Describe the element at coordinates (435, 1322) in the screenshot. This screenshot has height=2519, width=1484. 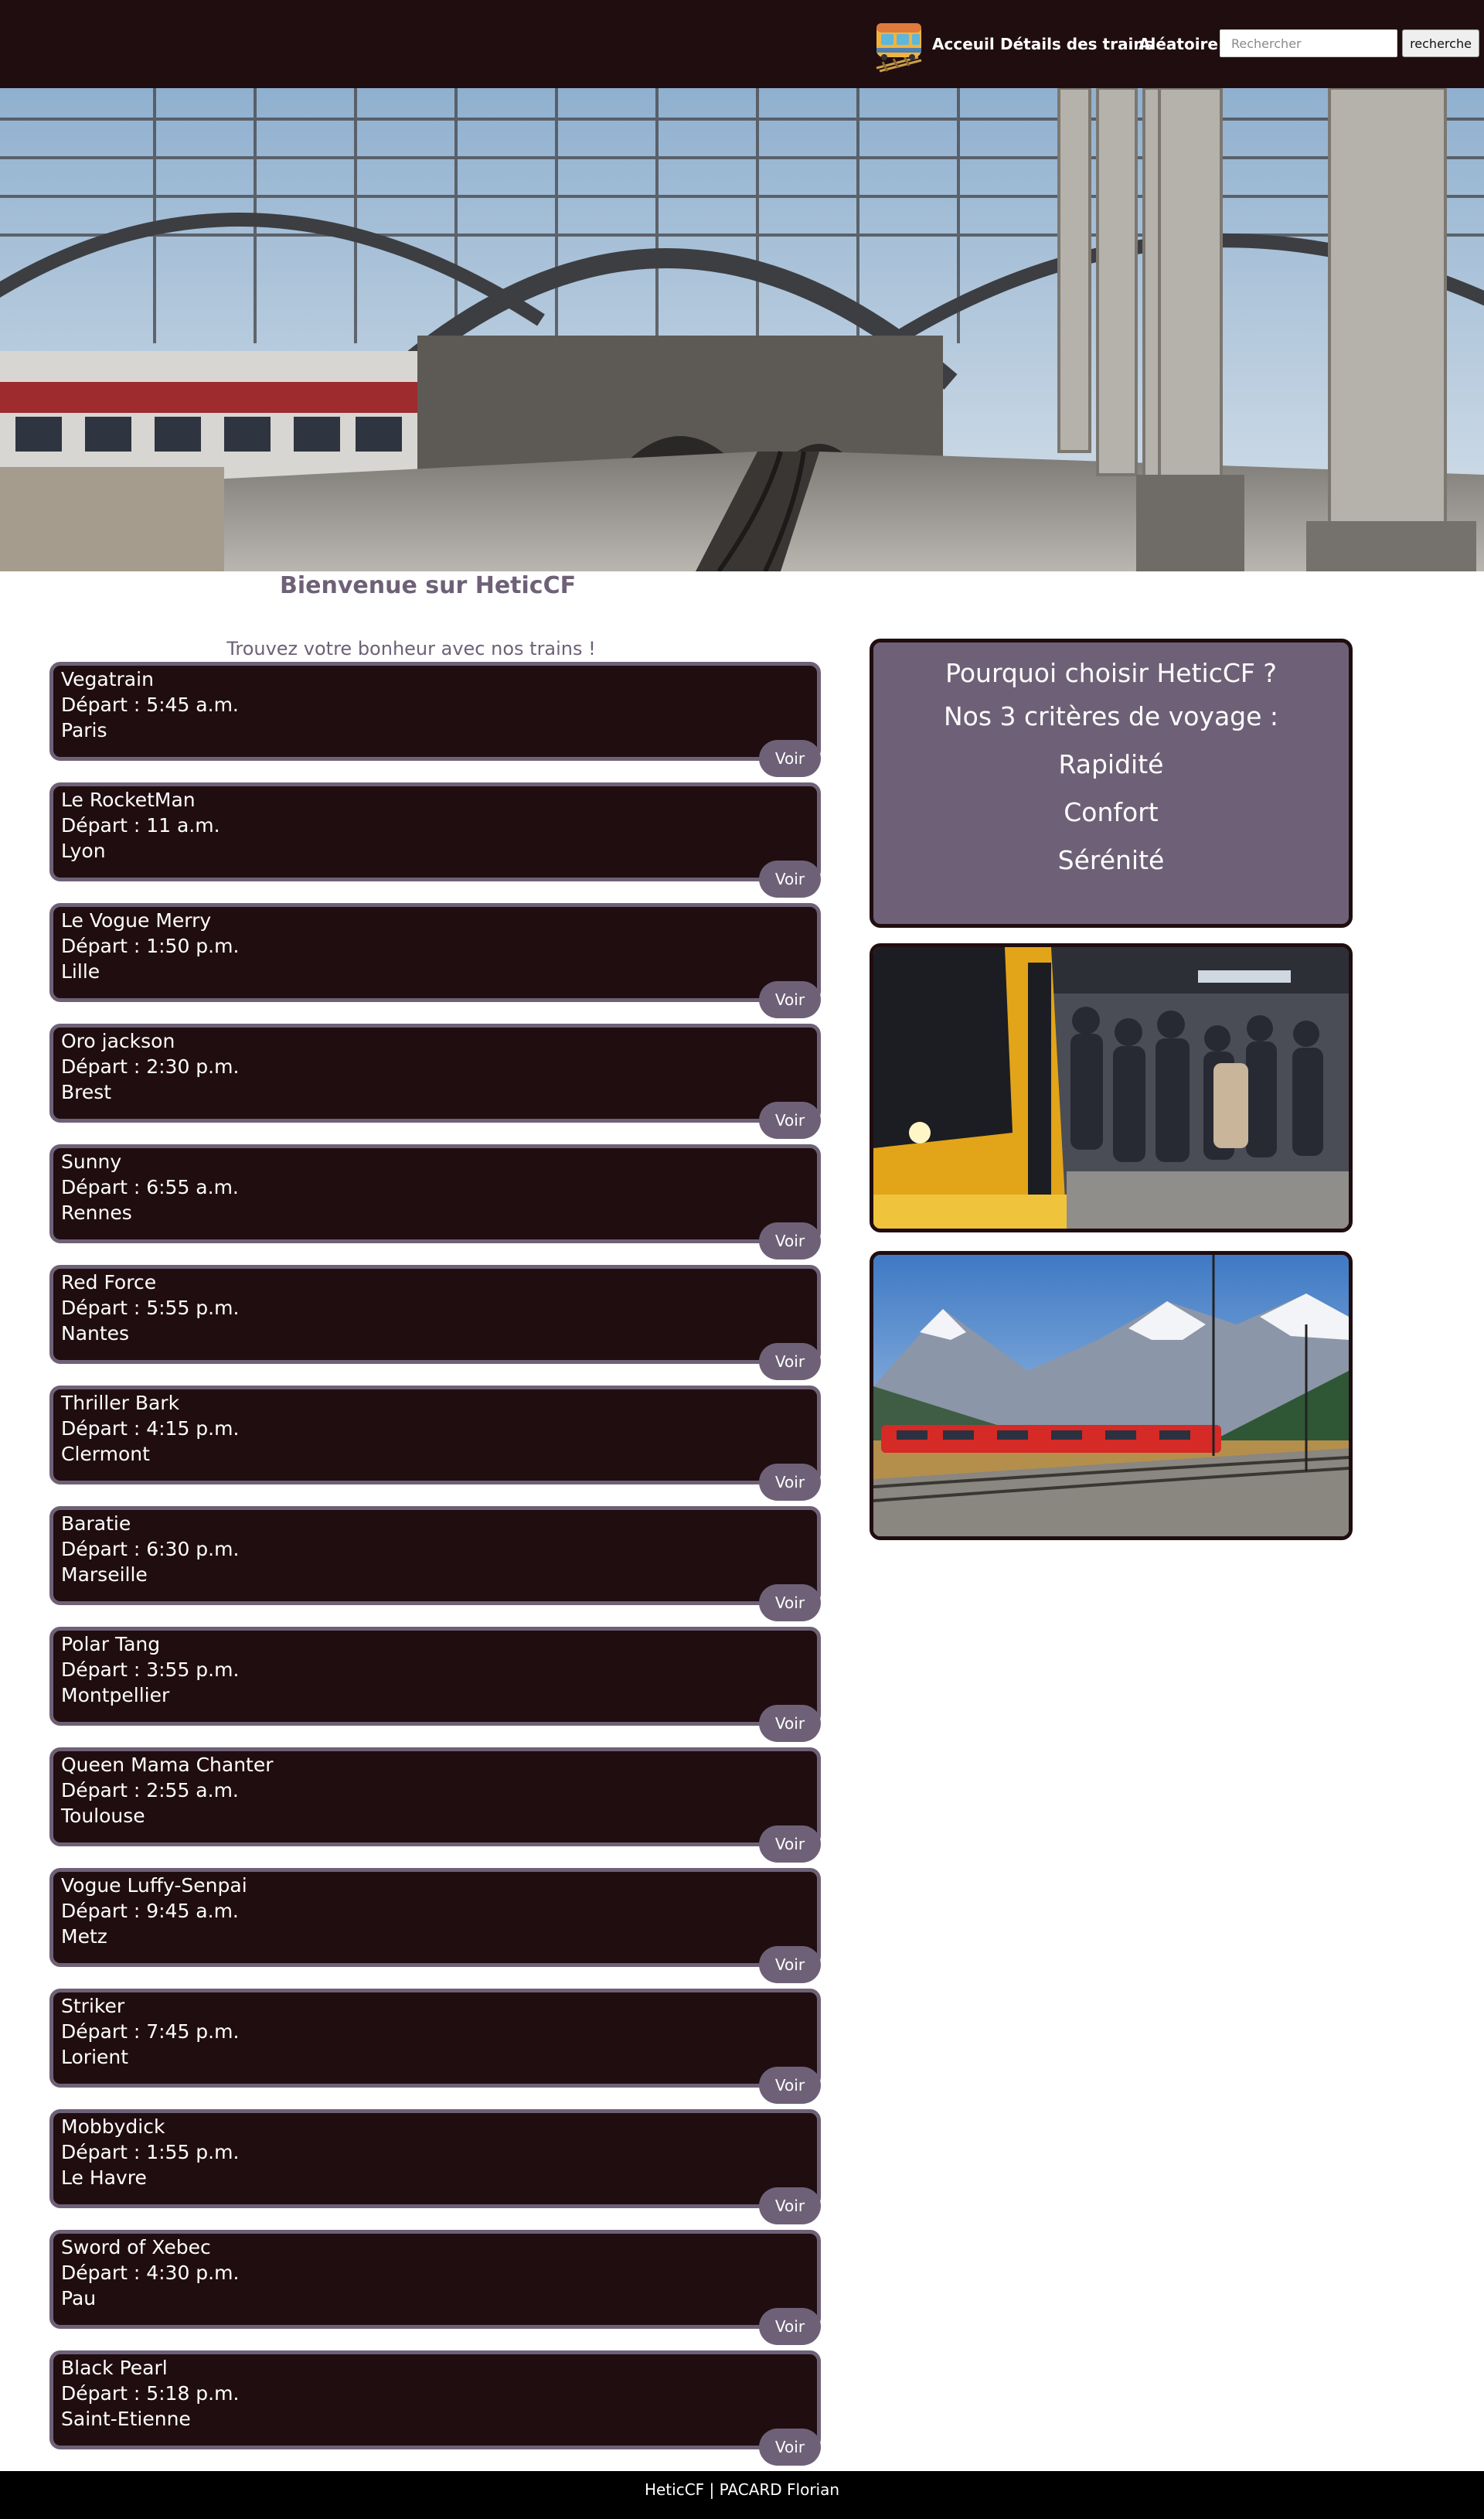
I see `train-card: Red Force Départ : 5:55 p.m. Nantes Voir` at that location.